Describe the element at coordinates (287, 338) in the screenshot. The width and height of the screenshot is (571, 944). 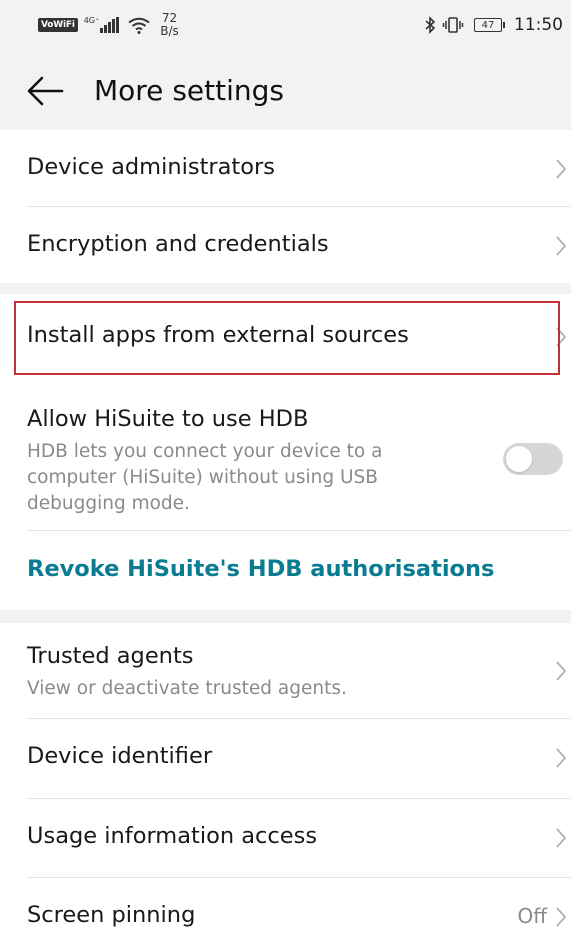
I see `highlight-box` at that location.